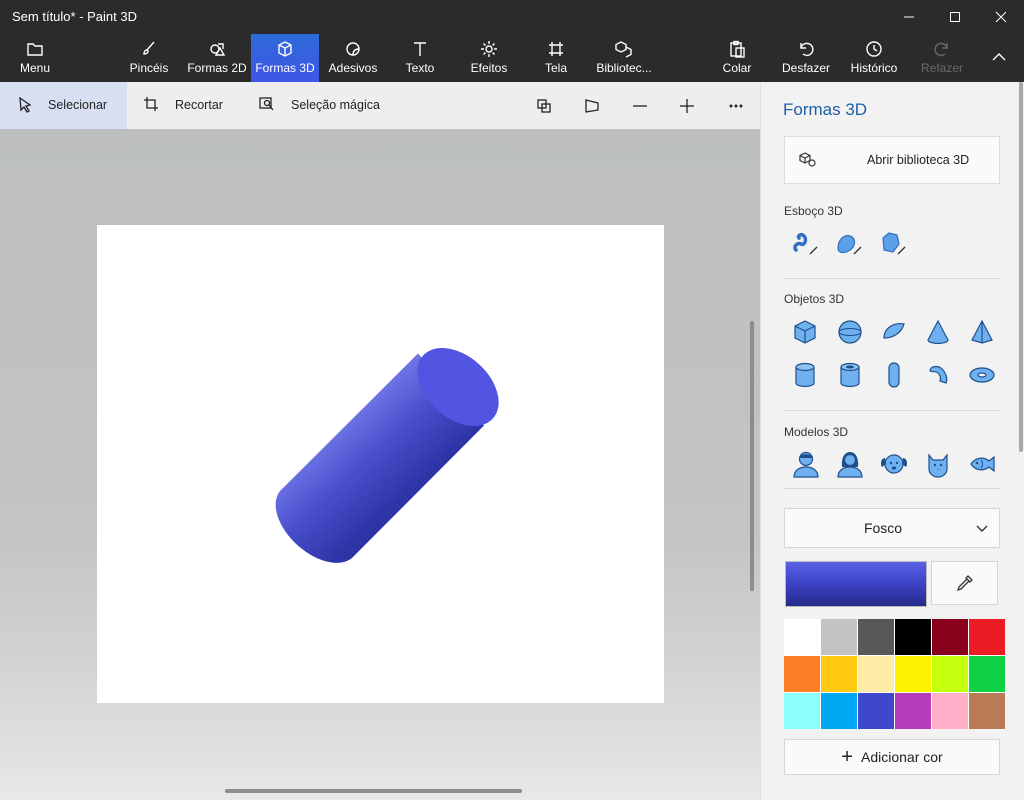 The image size is (1024, 800). I want to click on model-fish-button, so click(982, 464).